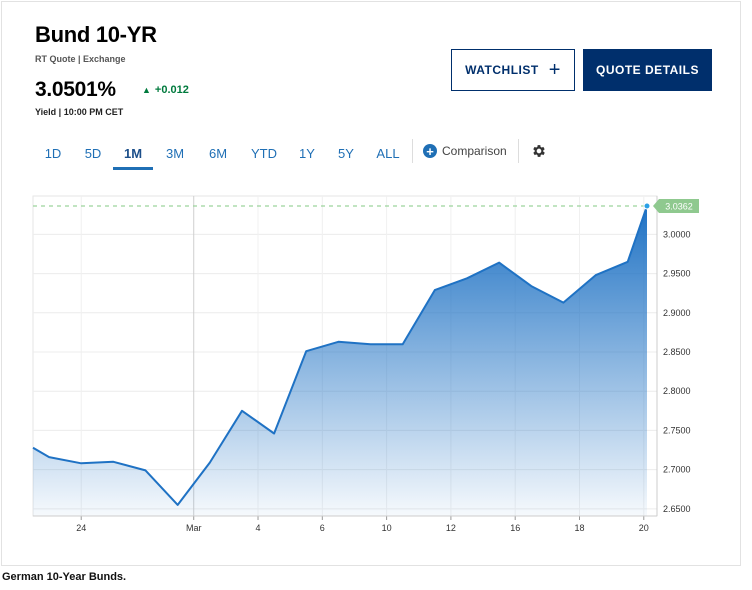  What do you see at coordinates (579, 528) in the screenshot?
I see `x-tick-label: 18` at bounding box center [579, 528].